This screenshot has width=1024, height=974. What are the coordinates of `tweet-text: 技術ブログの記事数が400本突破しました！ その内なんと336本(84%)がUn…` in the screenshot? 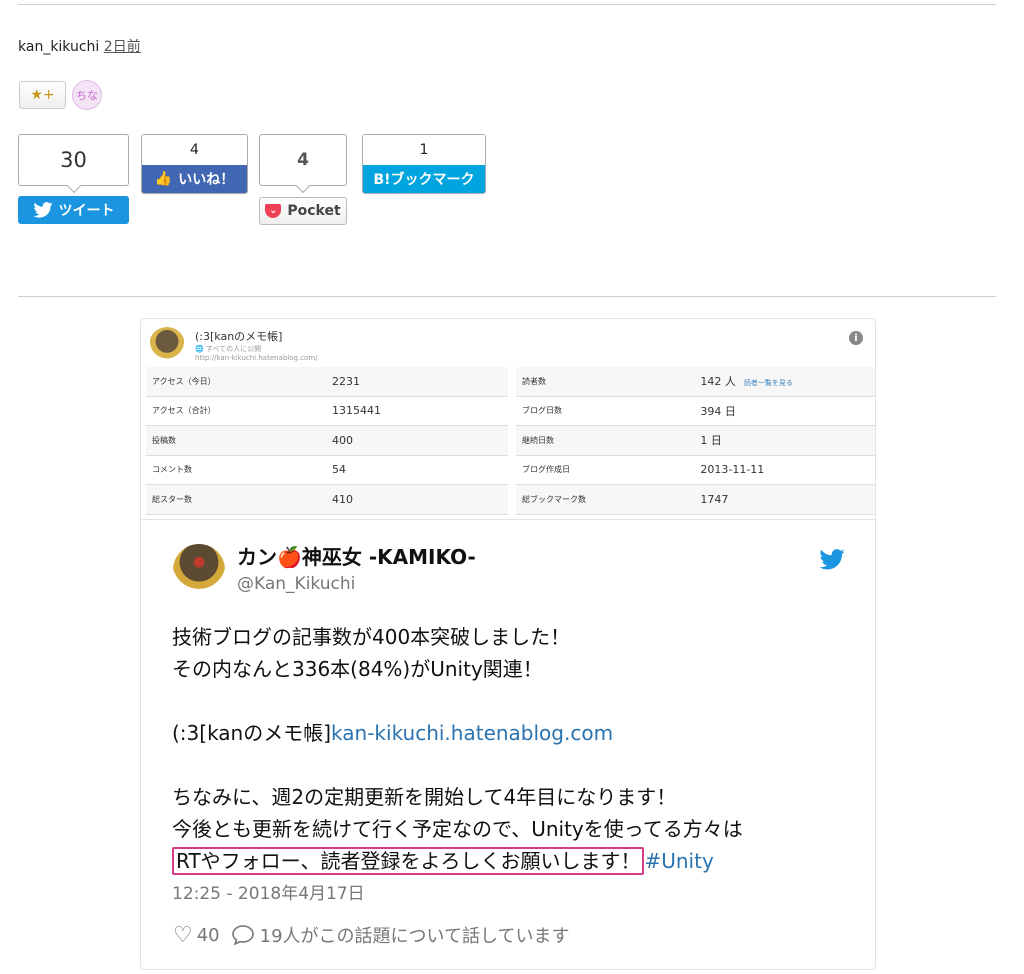 It's located at (457, 750).